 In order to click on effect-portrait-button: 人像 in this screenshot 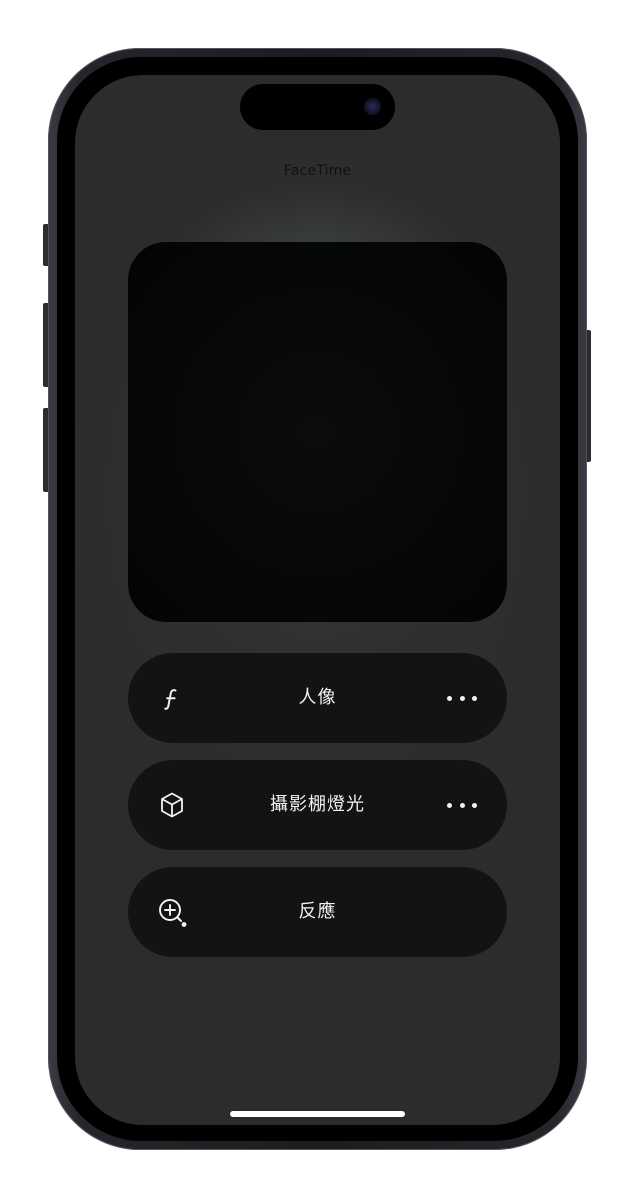, I will do `click(317, 698)`.